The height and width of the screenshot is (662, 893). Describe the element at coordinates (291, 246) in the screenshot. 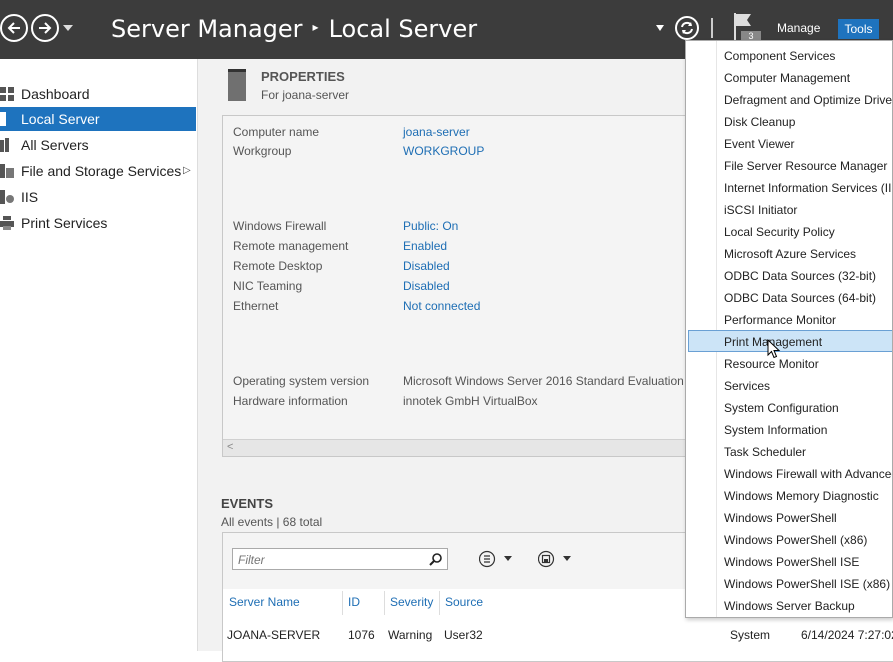

I see `property-key: Remote management` at that location.